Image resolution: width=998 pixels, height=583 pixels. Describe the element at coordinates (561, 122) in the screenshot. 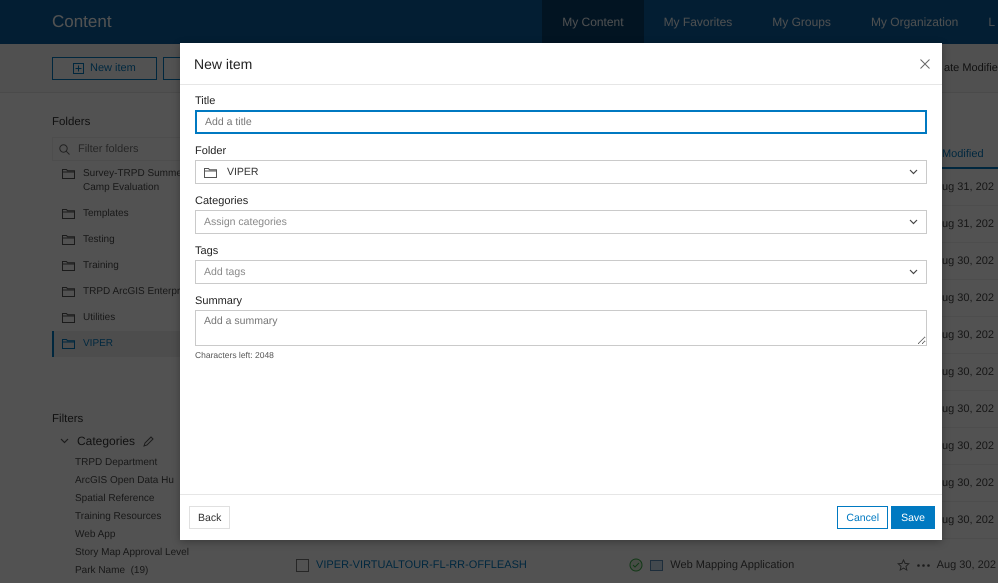

I see `title-input: Add a title` at that location.